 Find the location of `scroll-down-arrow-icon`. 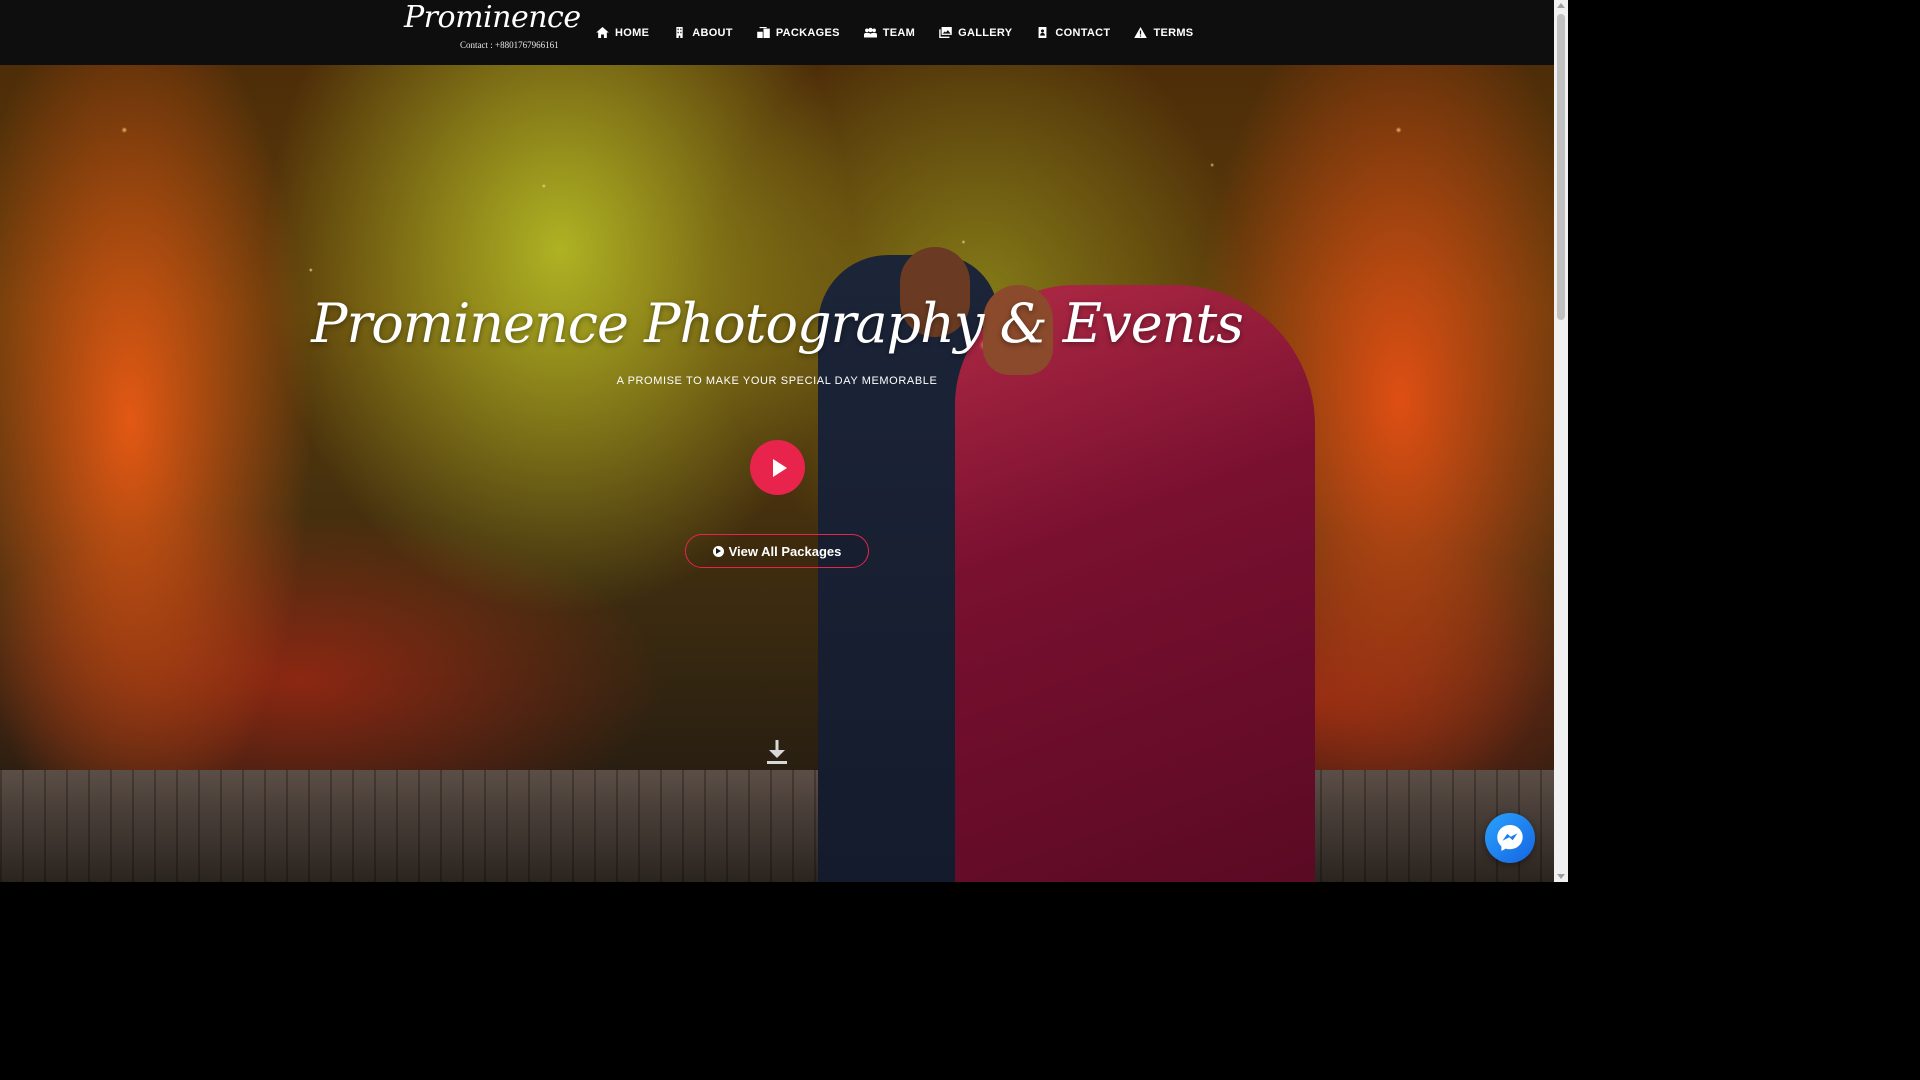

scroll-down-arrow-icon is located at coordinates (1561, 876).